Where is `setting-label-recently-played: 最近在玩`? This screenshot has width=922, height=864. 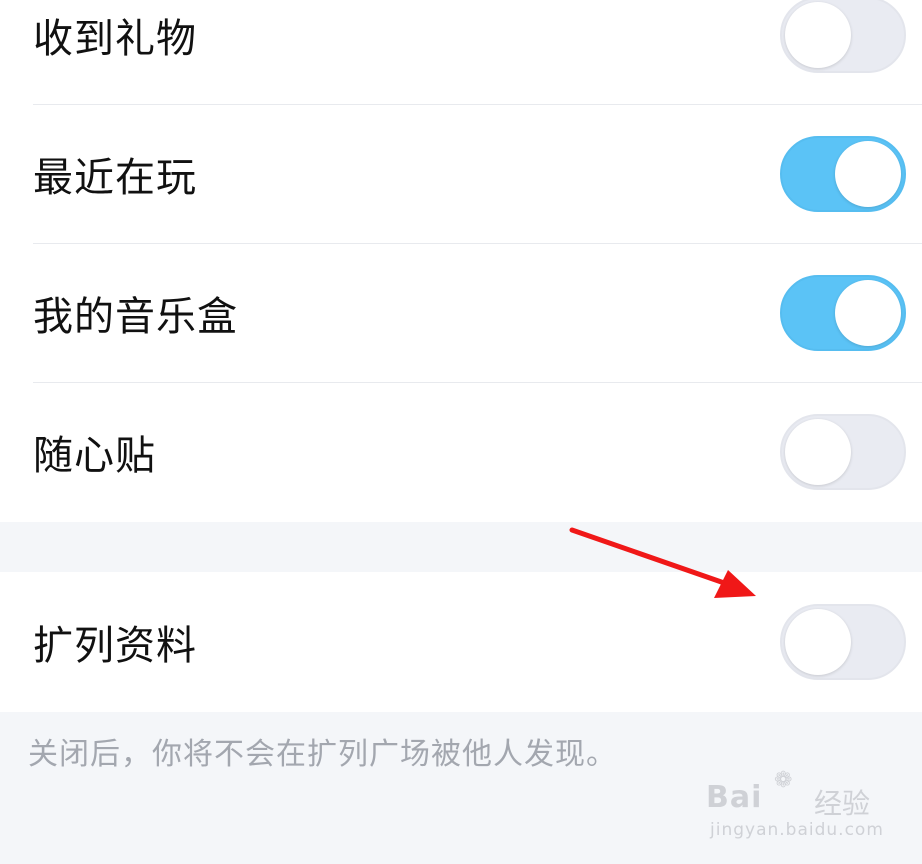 setting-label-recently-played: 最近在玩 is located at coordinates (115, 178).